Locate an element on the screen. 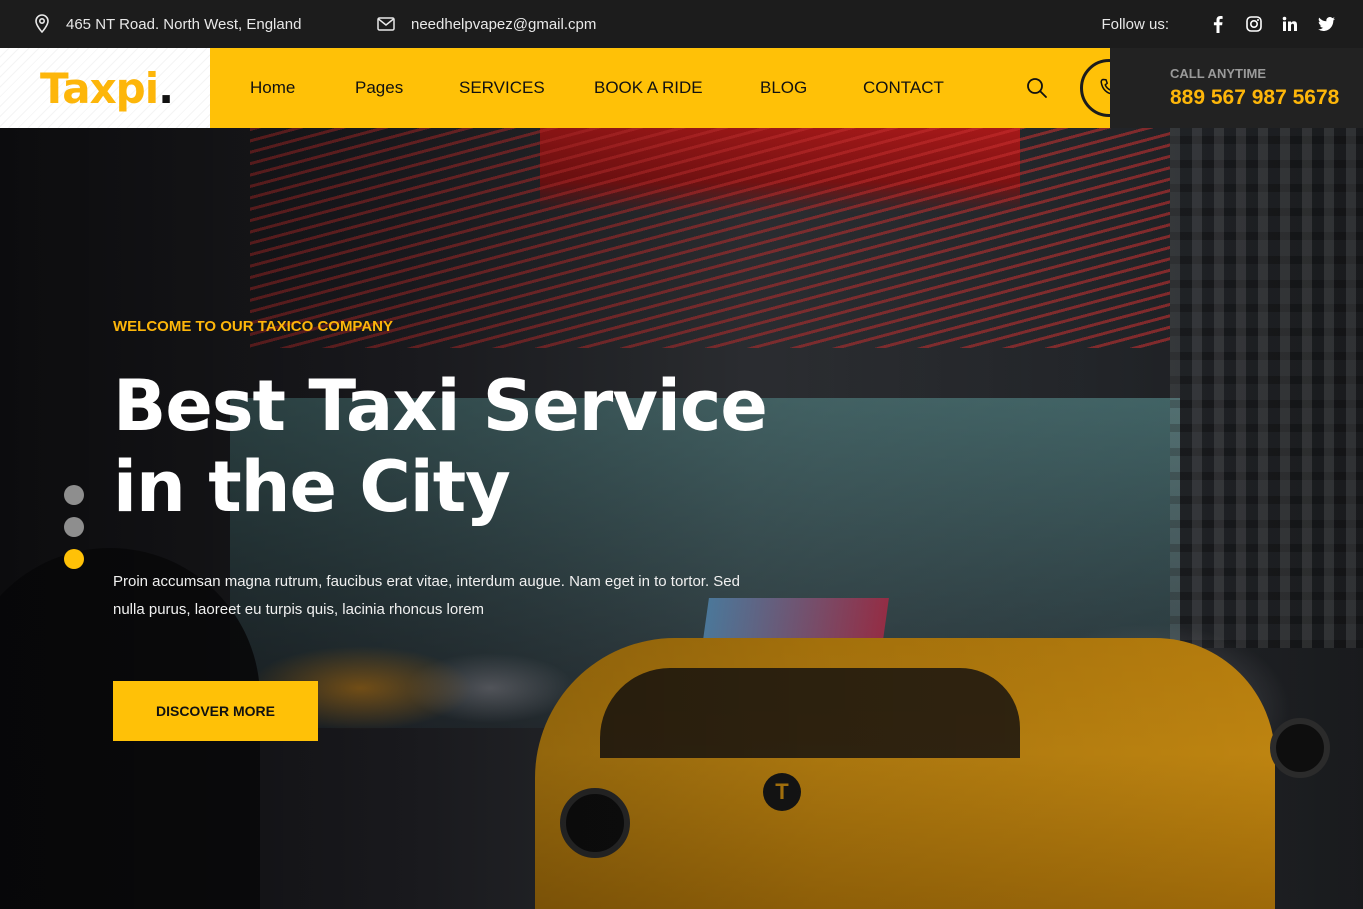 The height and width of the screenshot is (909, 1363). social-follow: Follow us: is located at coordinates (1218, 24).